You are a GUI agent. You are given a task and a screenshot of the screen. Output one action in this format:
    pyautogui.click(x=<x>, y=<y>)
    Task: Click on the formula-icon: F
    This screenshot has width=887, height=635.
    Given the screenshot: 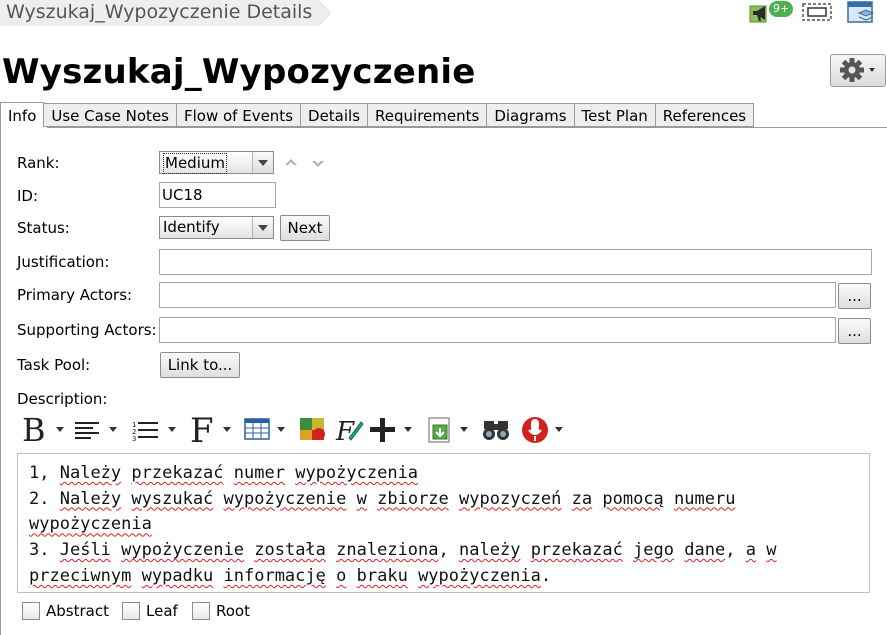 What is the action you would take?
    pyautogui.click(x=350, y=430)
    